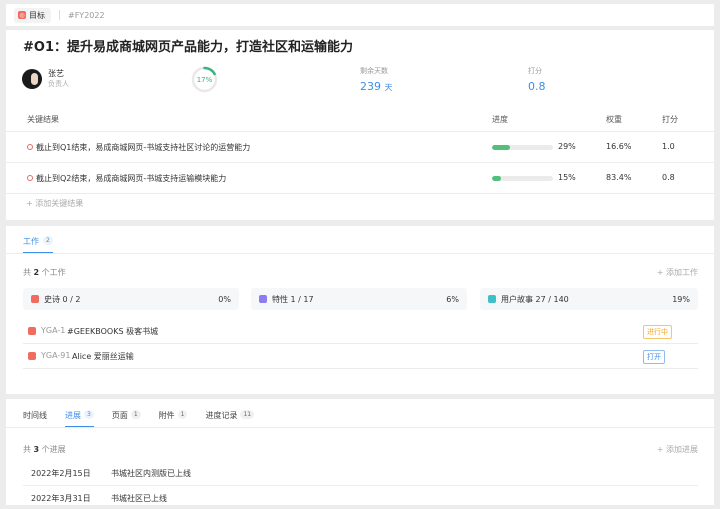  Describe the element at coordinates (668, 177) in the screenshot. I see `key-result-score: 0.8` at that location.